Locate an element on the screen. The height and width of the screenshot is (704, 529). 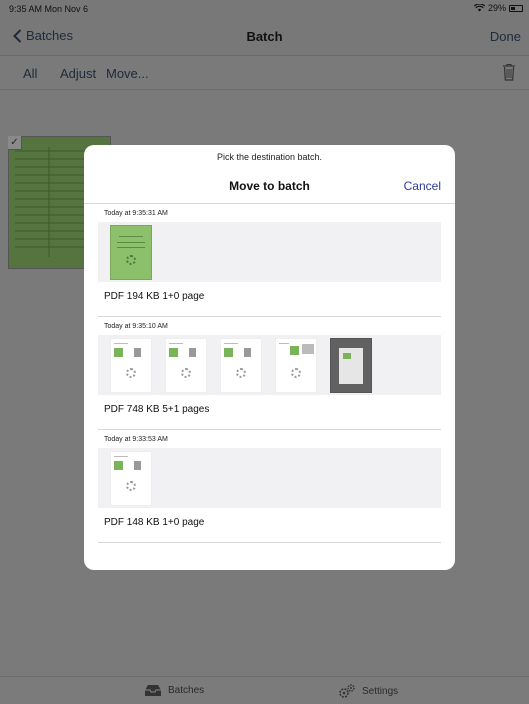
battery-percent: 29% is located at coordinates (496, 8).